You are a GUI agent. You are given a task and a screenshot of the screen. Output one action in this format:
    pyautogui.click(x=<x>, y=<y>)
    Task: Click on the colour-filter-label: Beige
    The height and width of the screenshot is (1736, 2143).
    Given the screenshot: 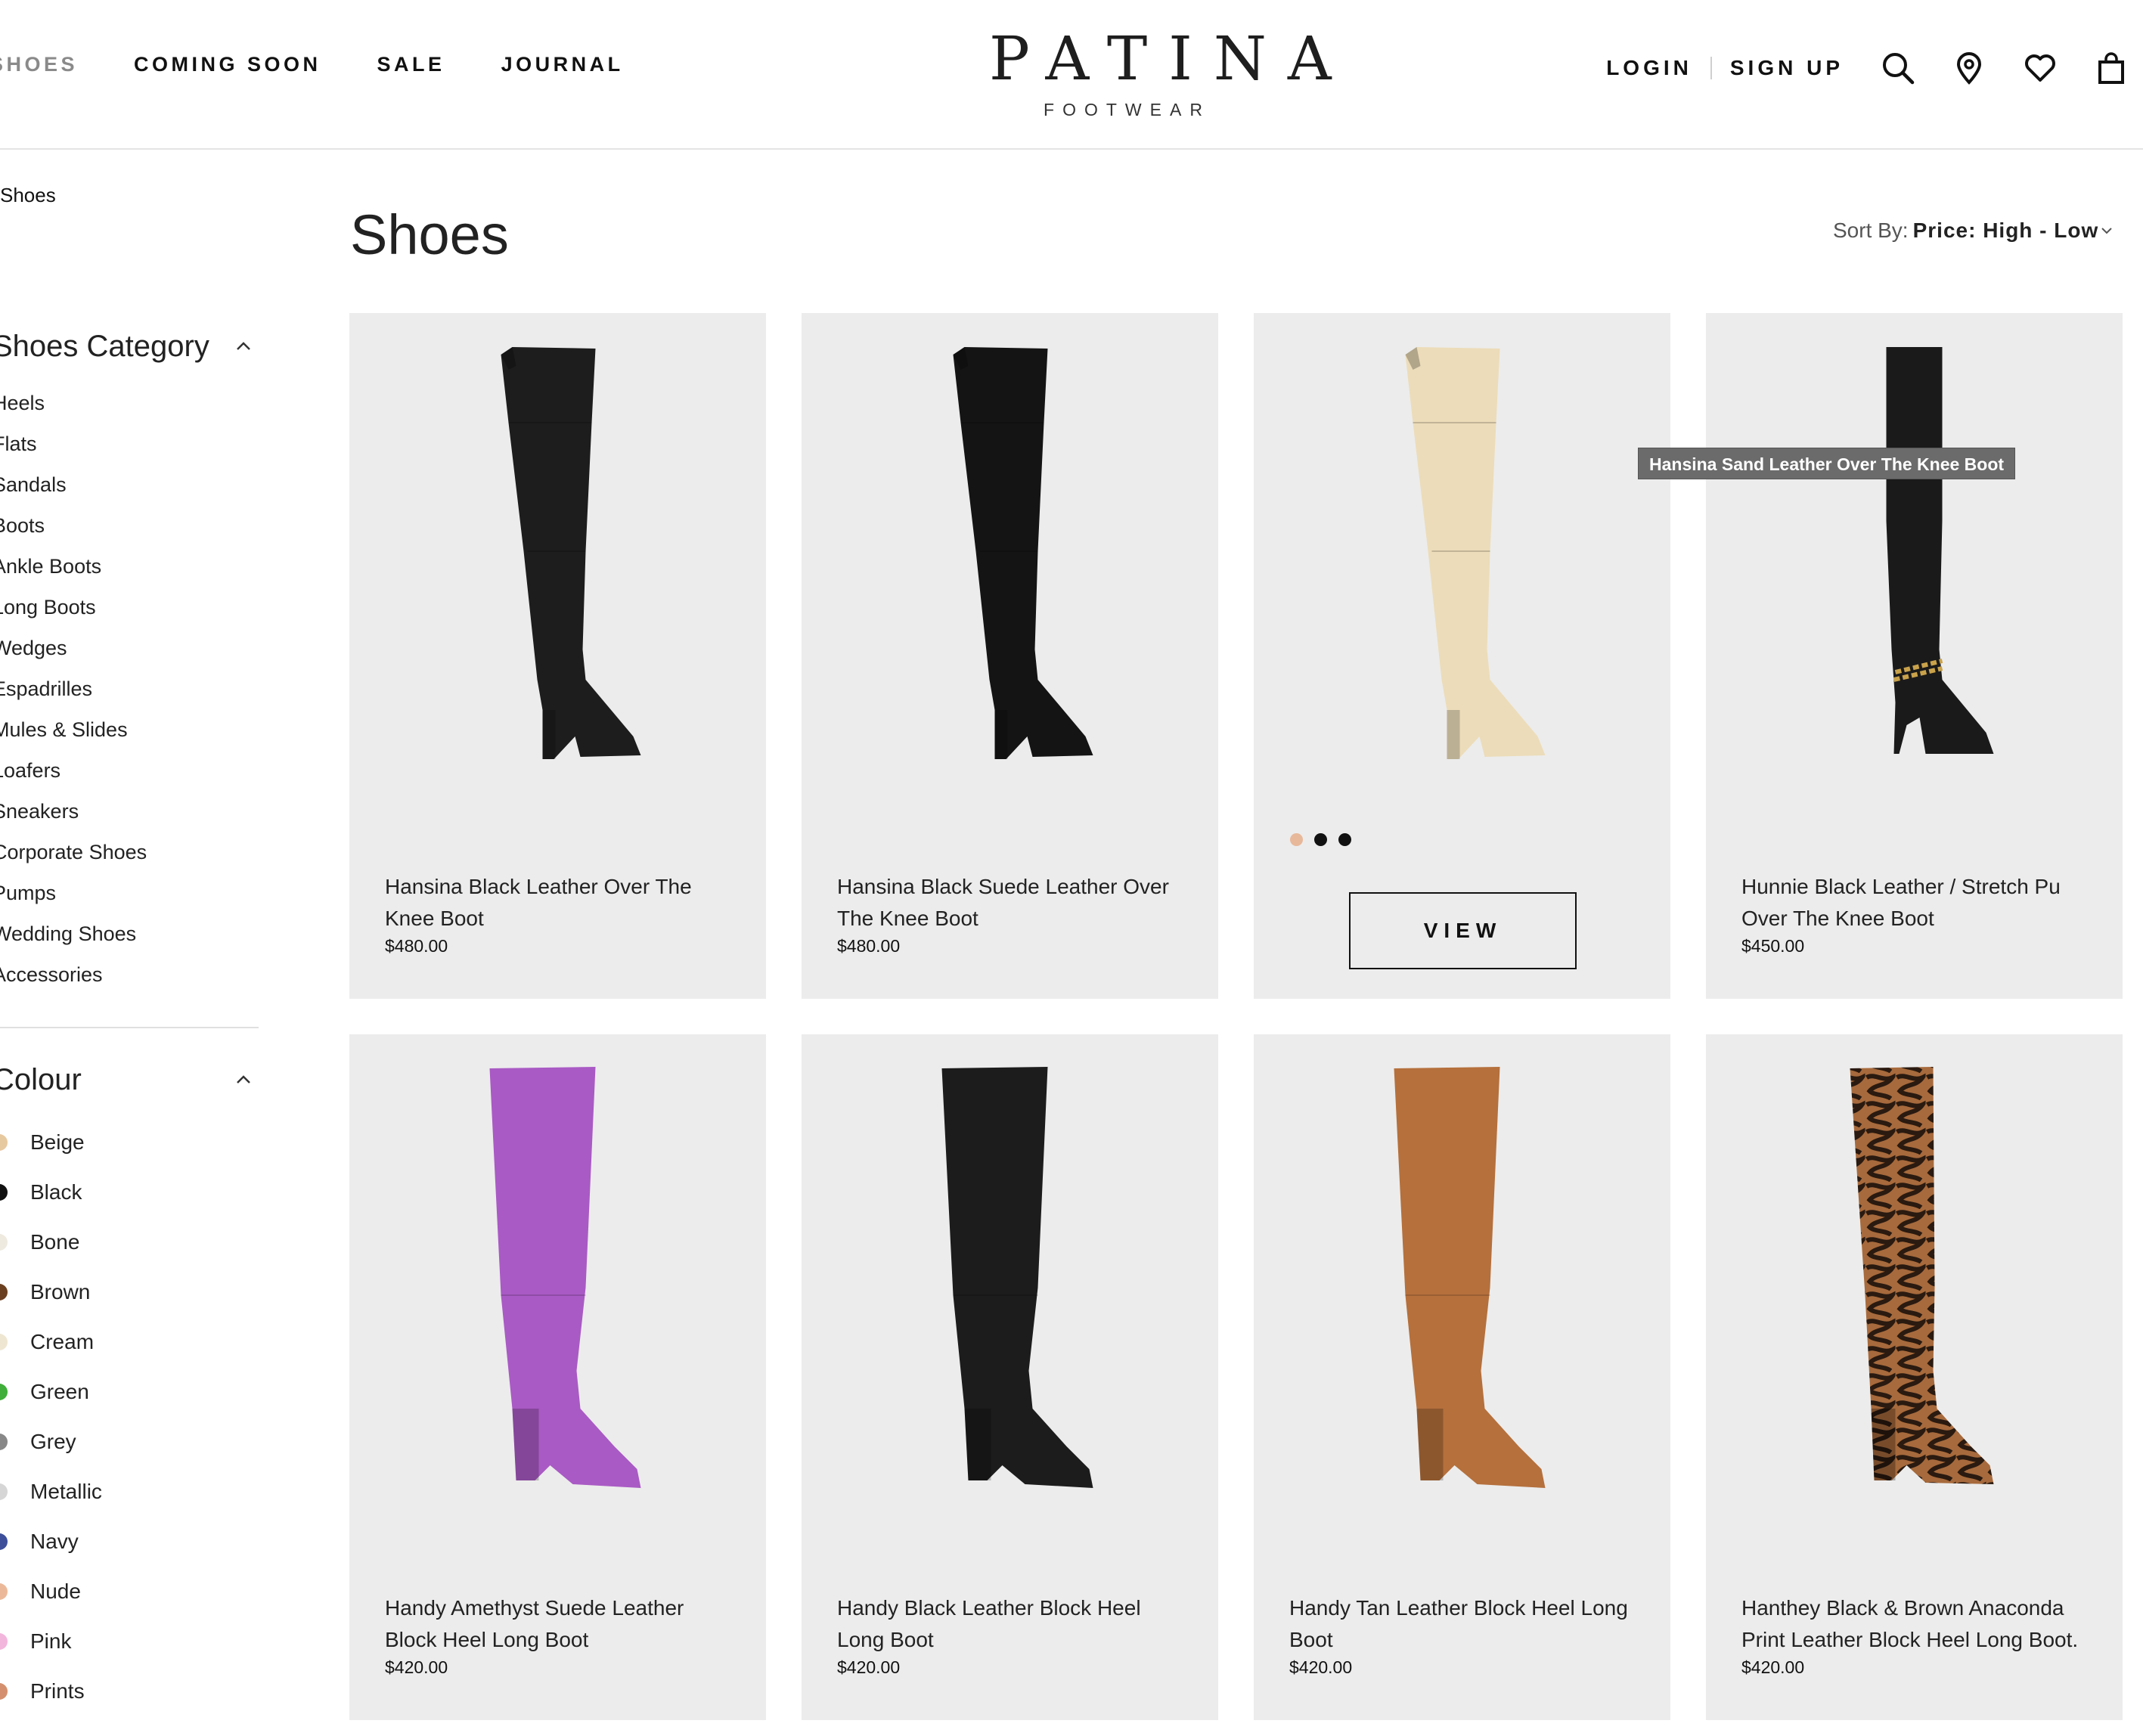 What is the action you would take?
    pyautogui.click(x=57, y=1142)
    